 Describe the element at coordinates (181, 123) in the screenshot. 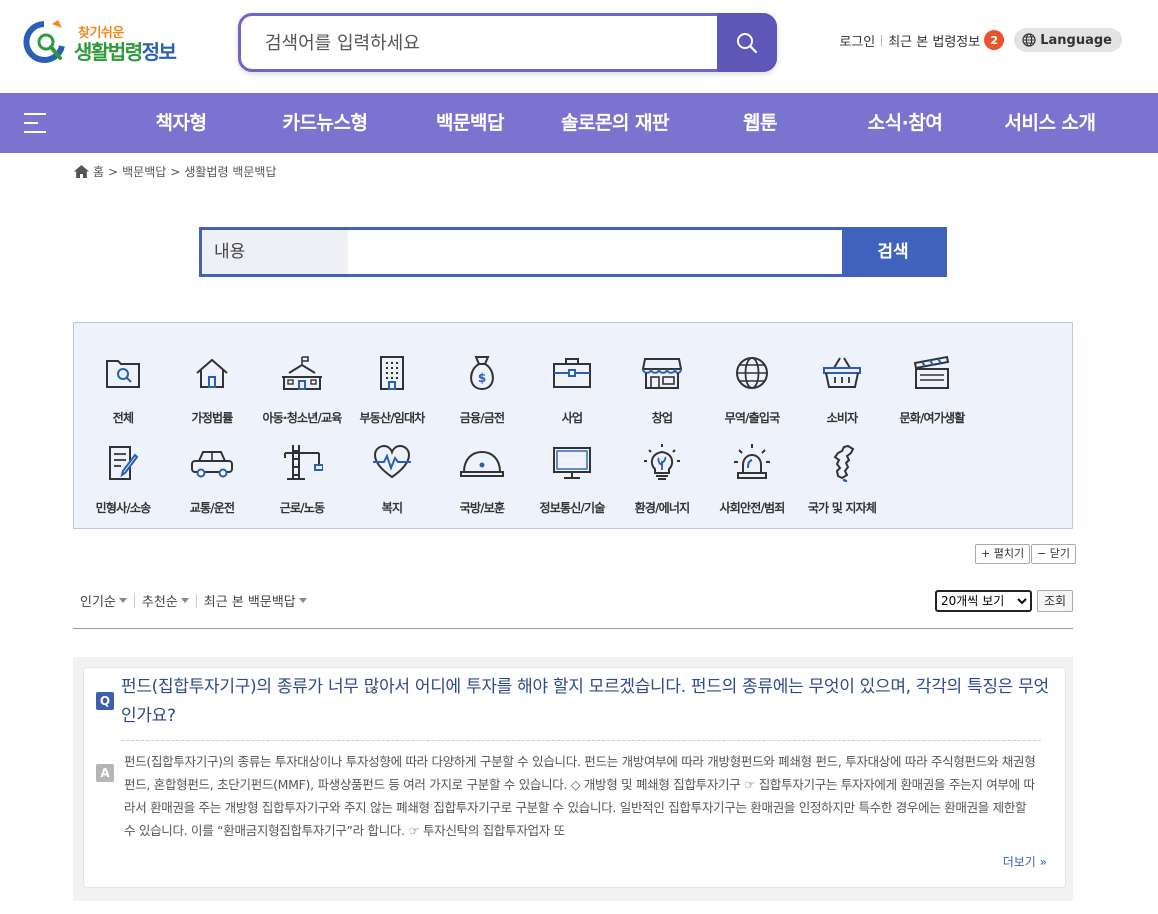

I see `nav-item-booklet: 책자형` at that location.